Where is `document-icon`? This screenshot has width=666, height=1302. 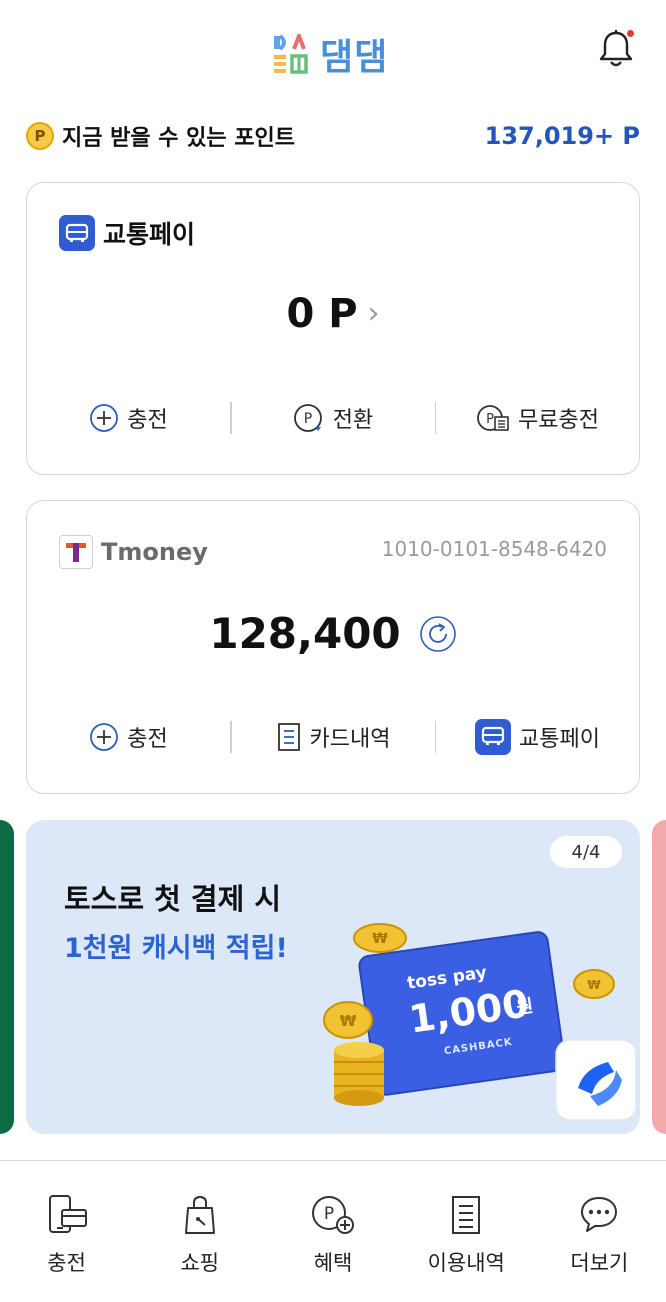 document-icon is located at coordinates (289, 737).